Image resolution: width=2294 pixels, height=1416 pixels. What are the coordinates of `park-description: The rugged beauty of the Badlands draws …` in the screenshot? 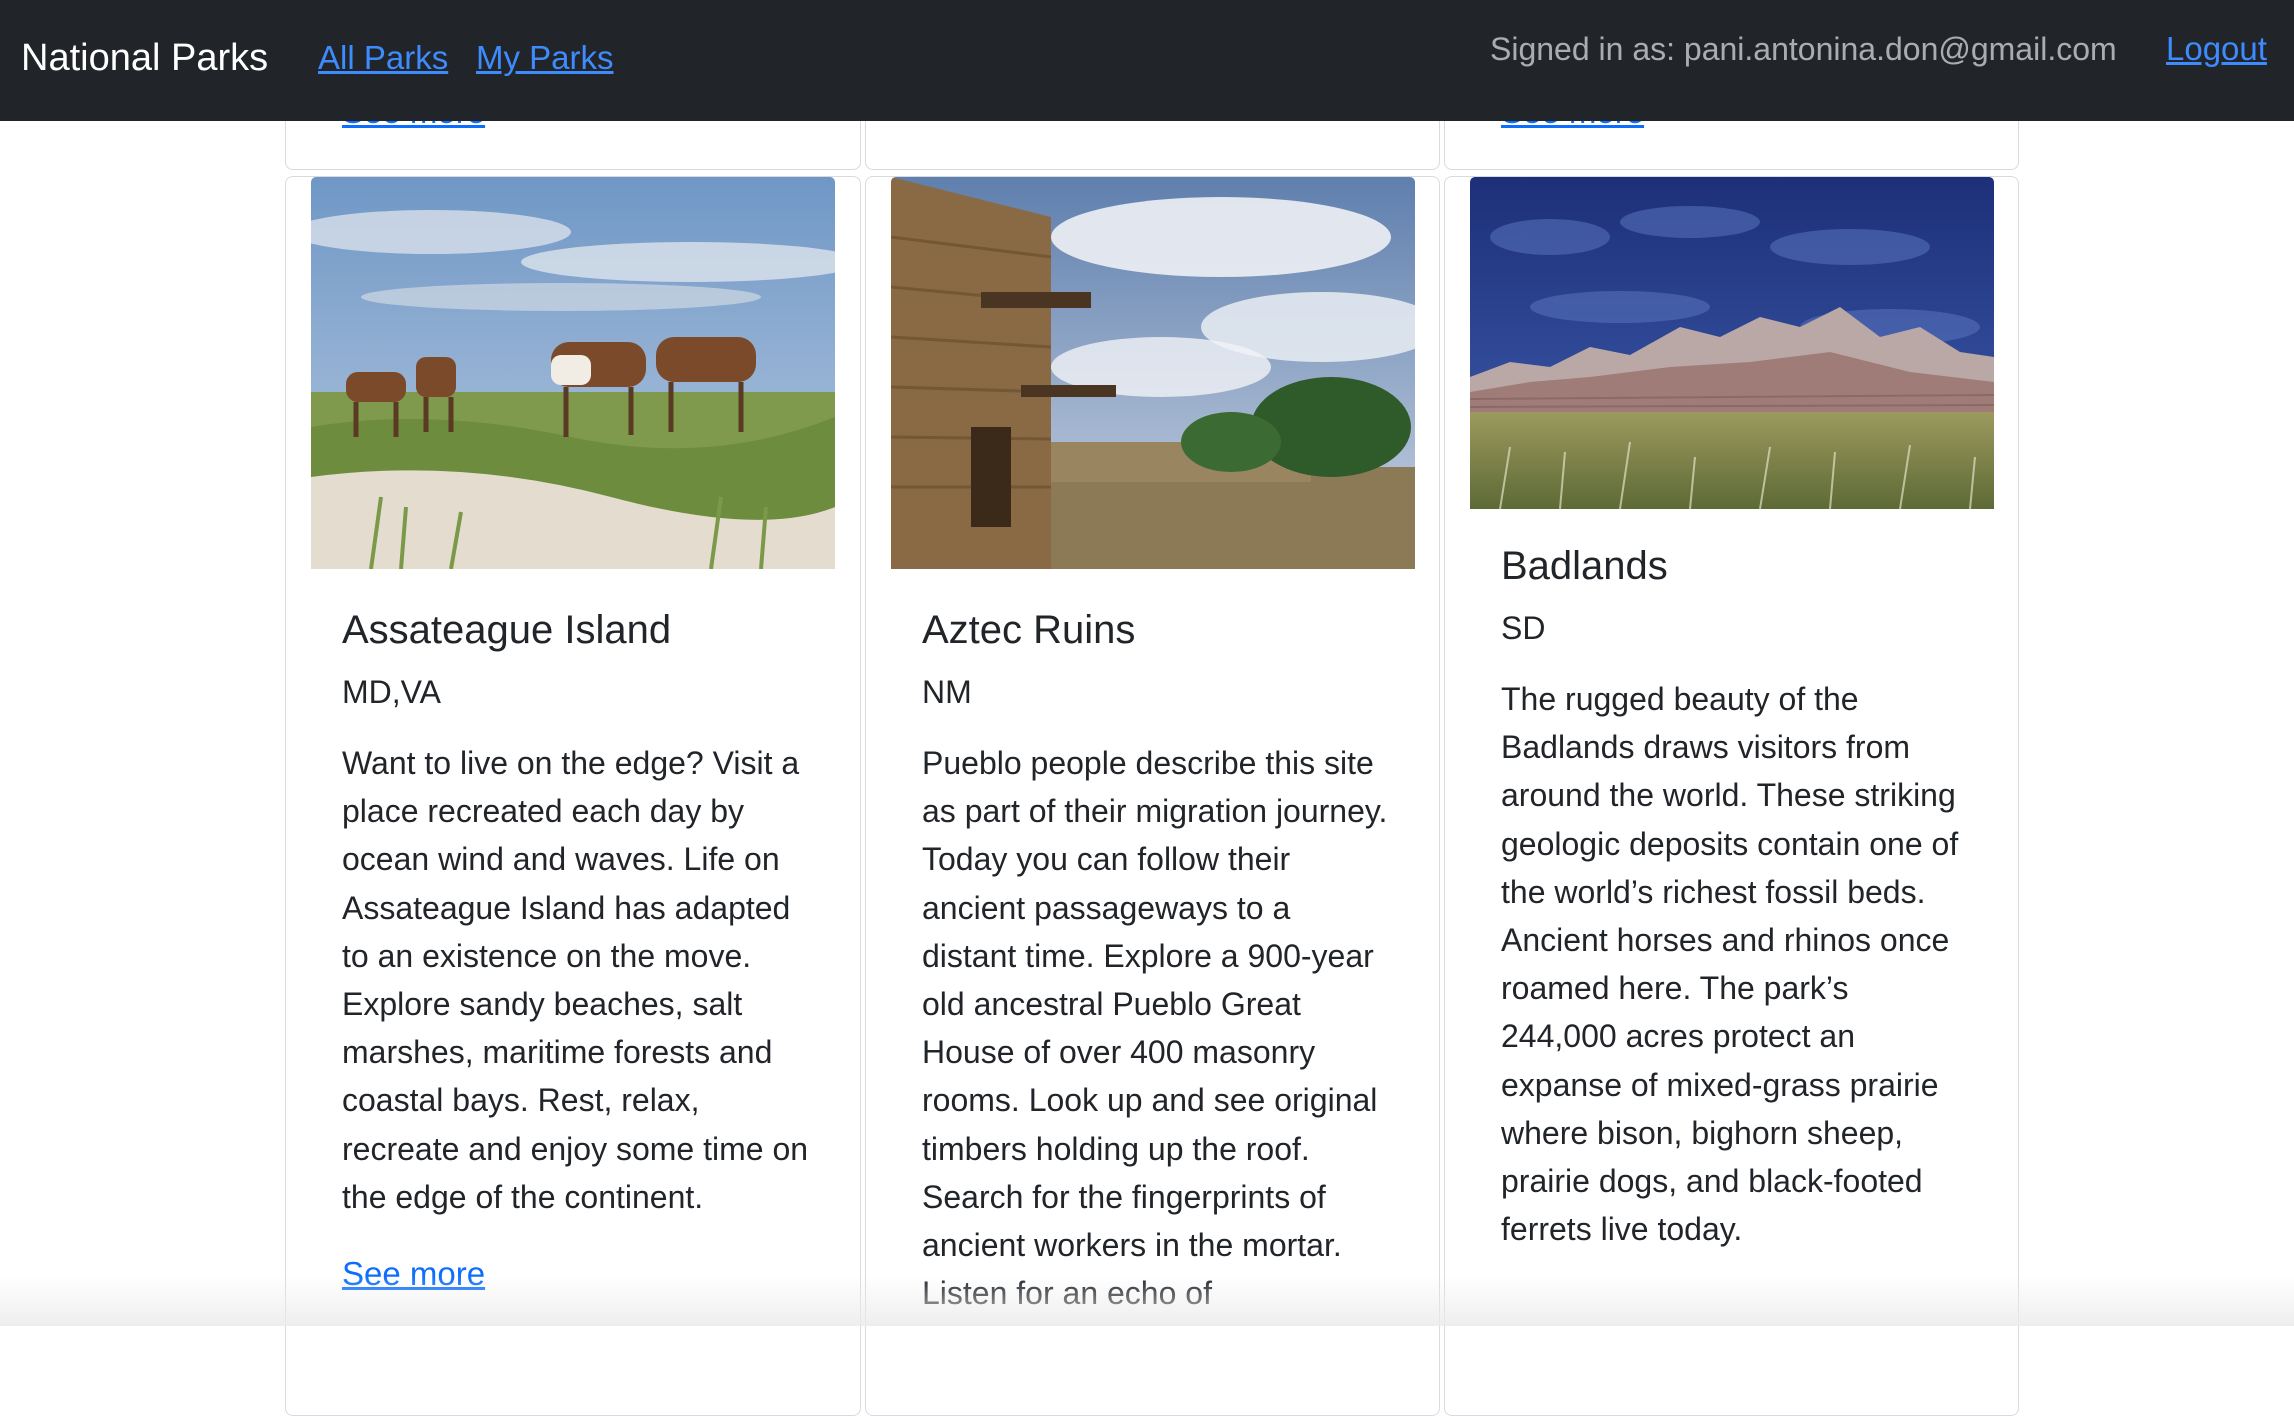 It's located at (1730, 964).